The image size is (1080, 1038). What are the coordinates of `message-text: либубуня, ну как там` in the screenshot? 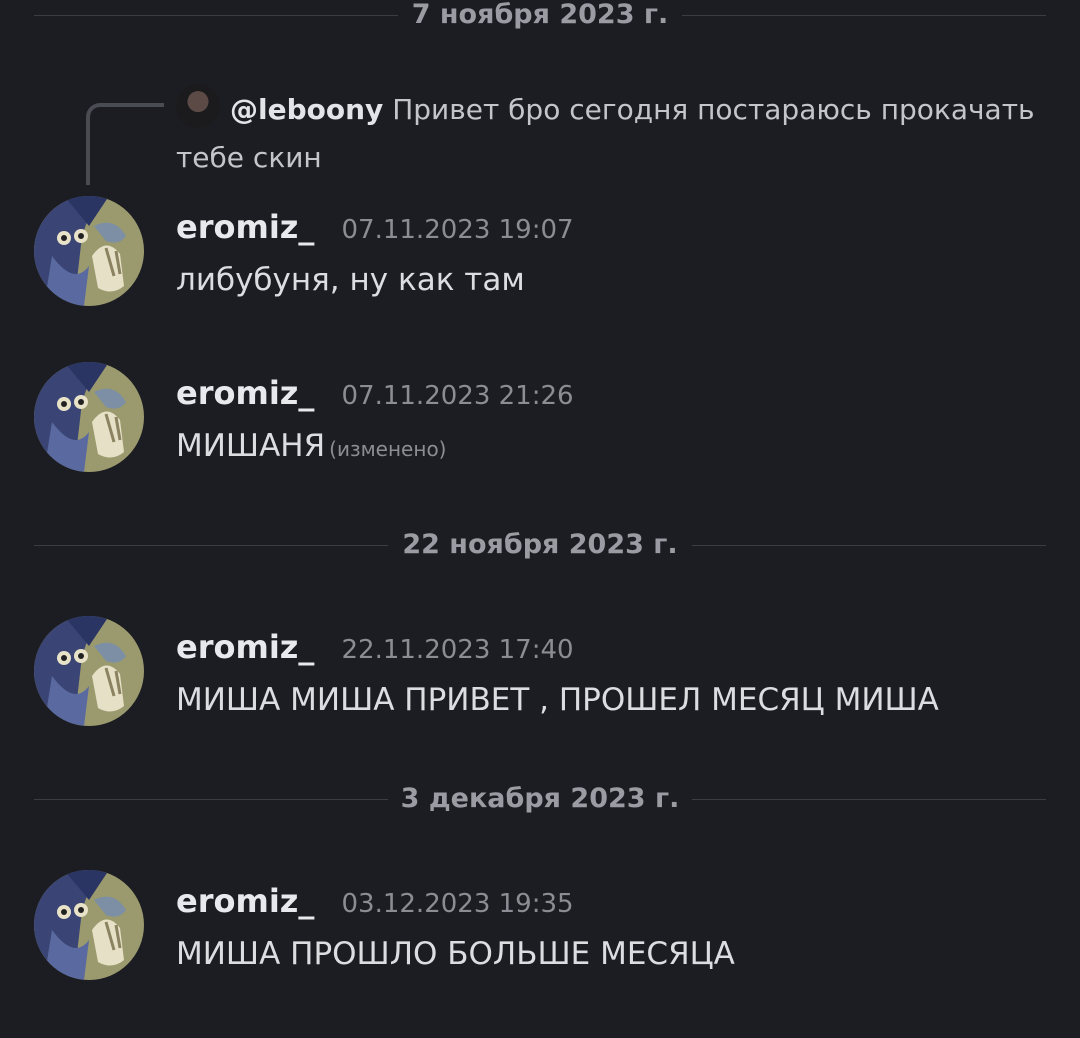 It's located at (350, 280).